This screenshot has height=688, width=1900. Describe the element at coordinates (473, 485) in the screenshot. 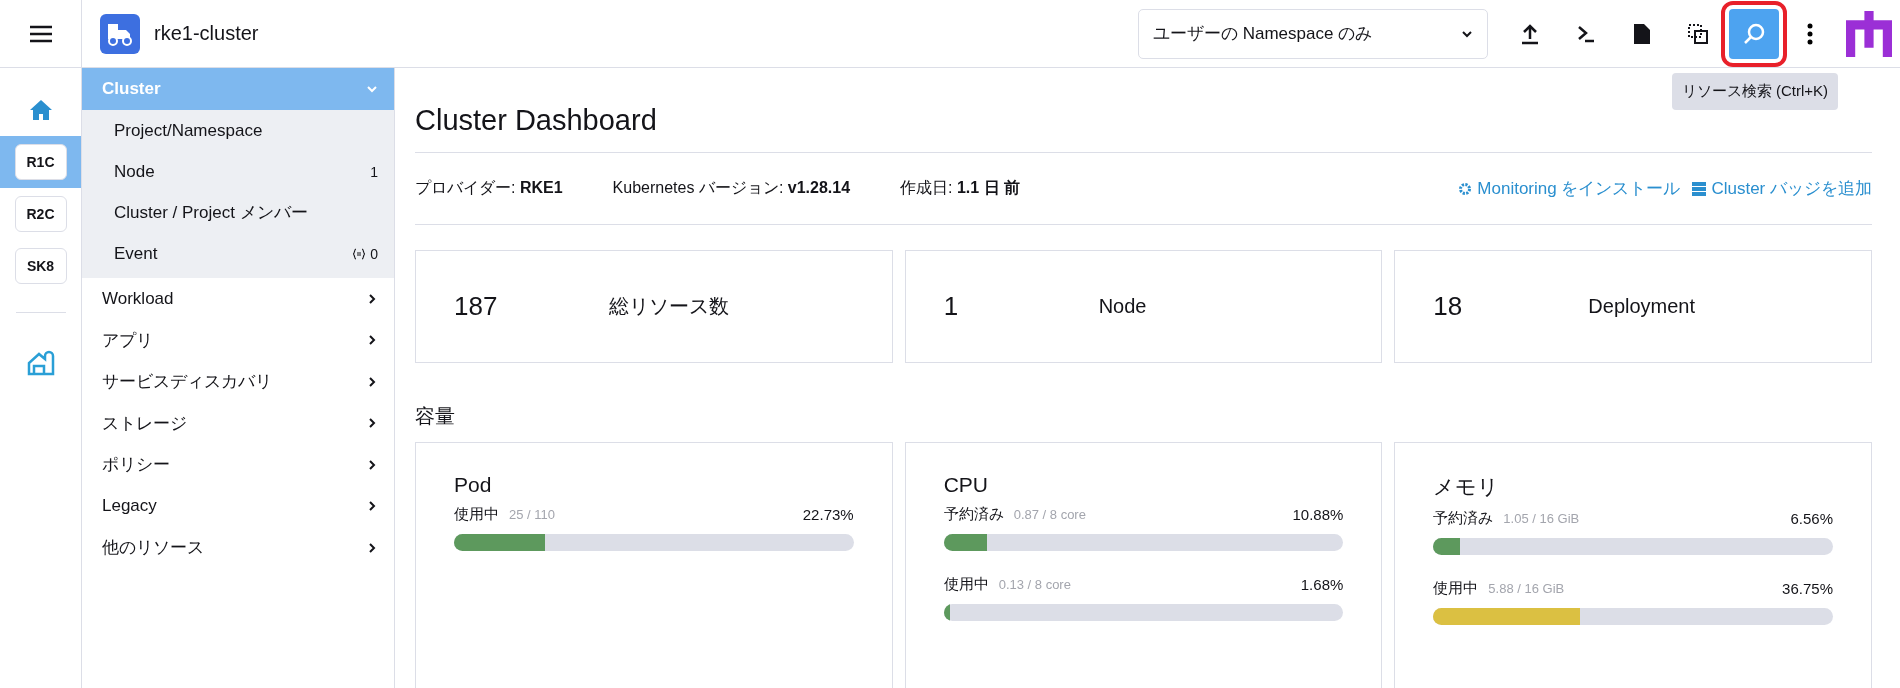

I see `capacity-title: Pod` at that location.